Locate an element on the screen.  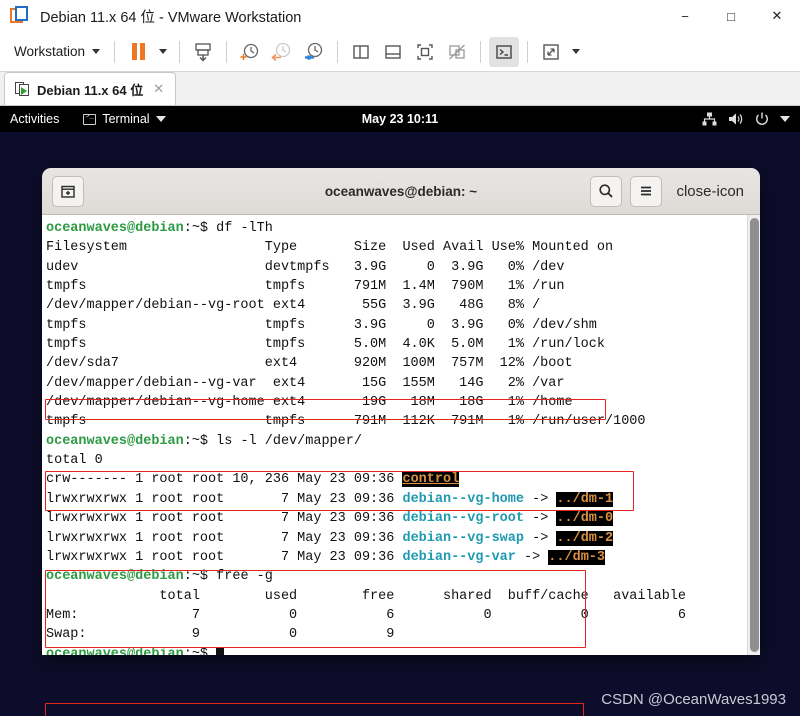
new-tab-icon is located at coordinates (68, 191).